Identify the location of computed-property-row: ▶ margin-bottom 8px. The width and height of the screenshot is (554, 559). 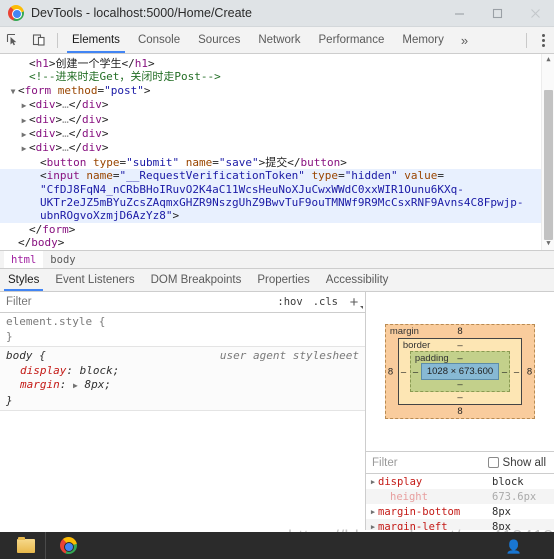
(460, 511).